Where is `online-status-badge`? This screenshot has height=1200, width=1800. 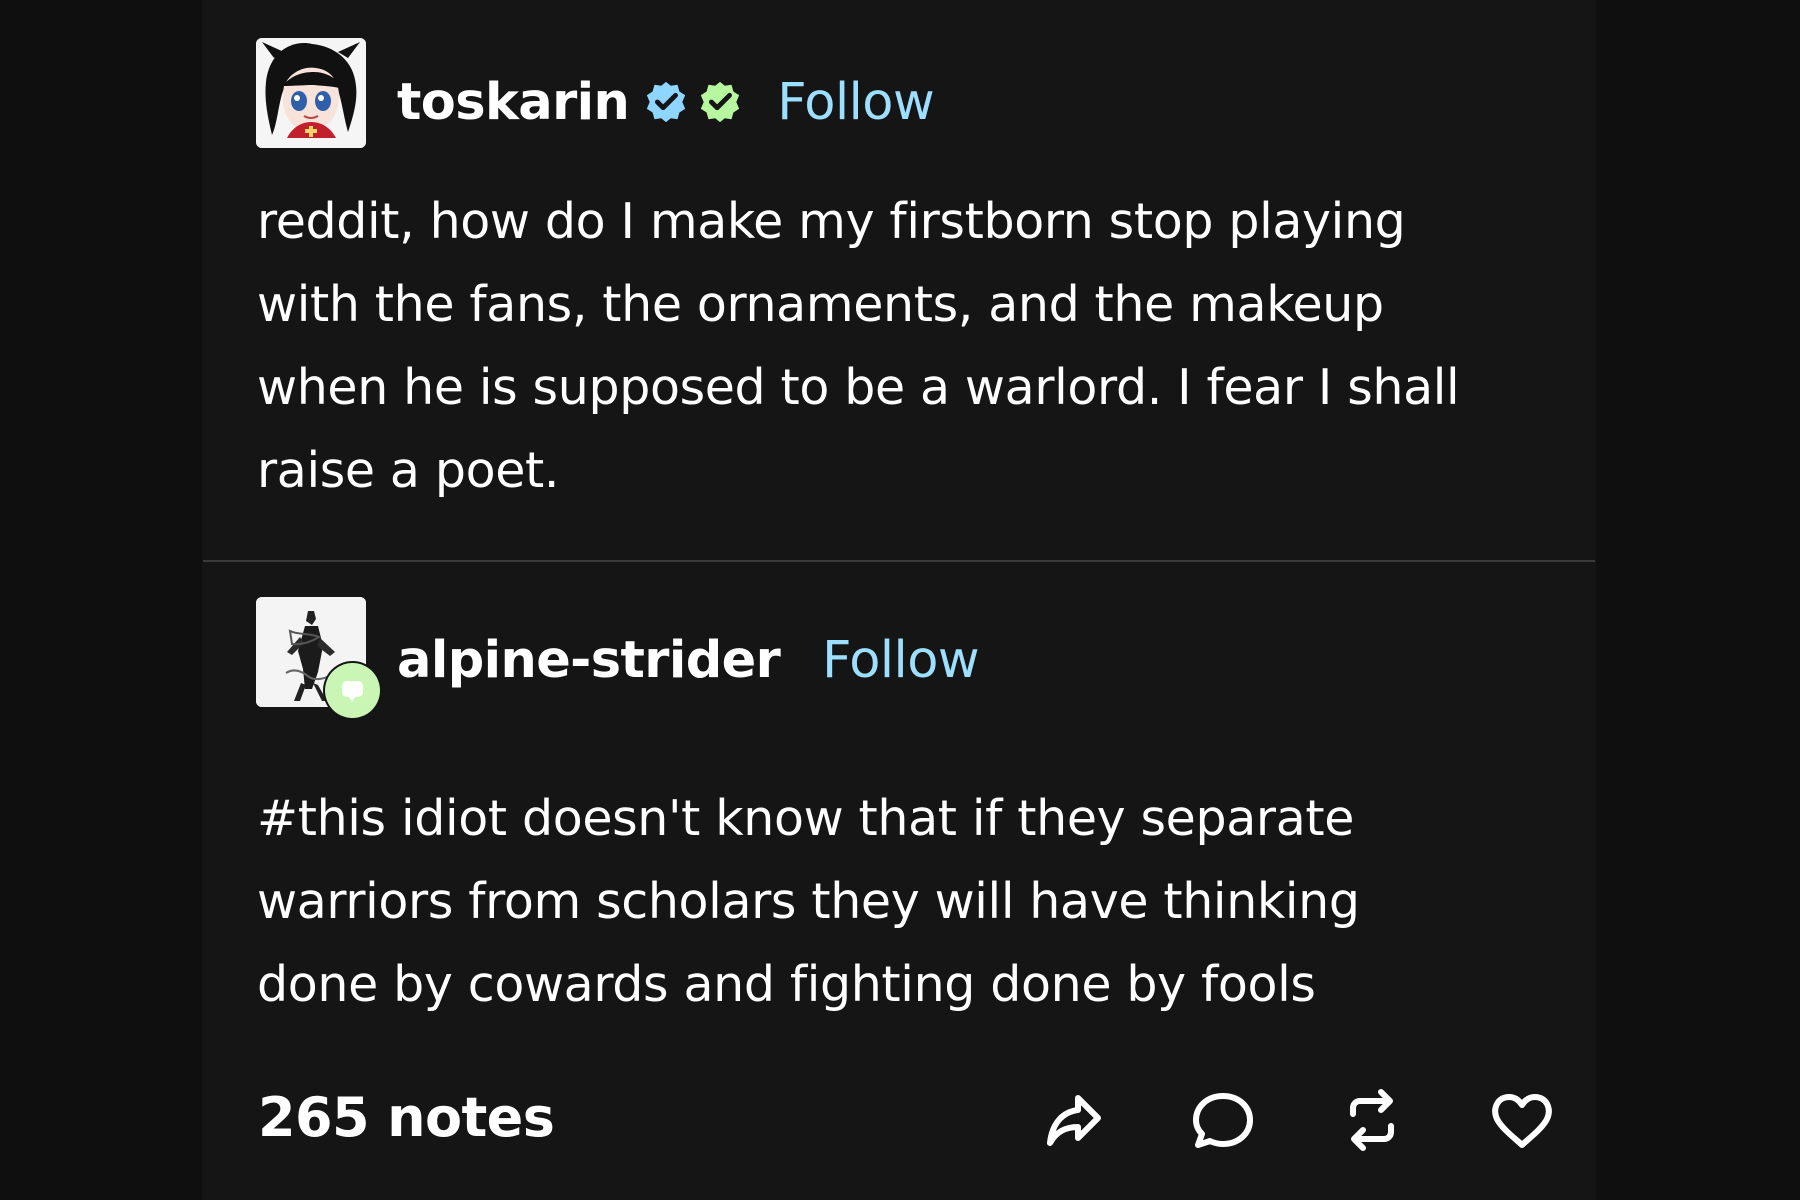
online-status-badge is located at coordinates (352, 690).